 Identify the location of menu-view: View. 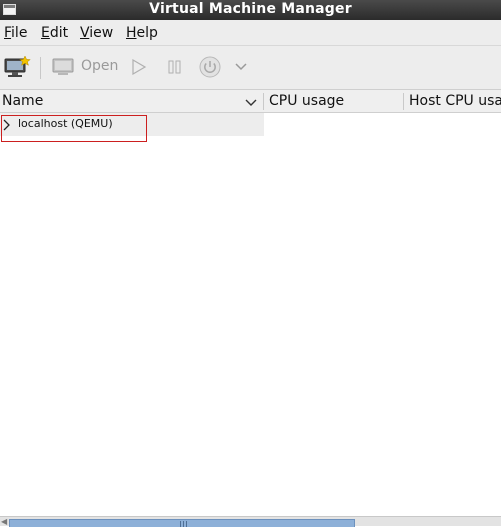
(96, 33).